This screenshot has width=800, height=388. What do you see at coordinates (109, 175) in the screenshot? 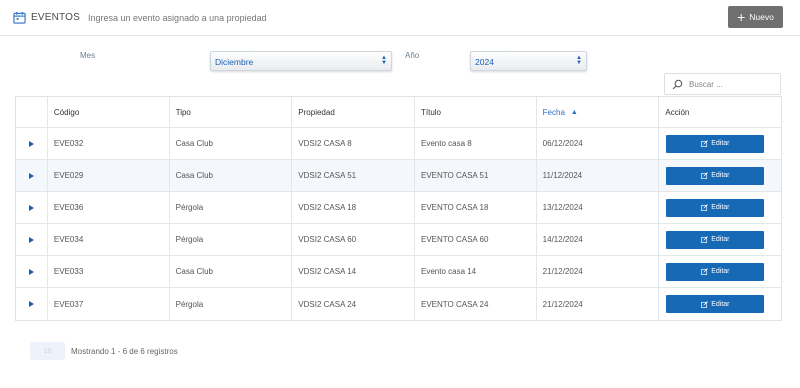
I see `cell-codigo: EVE029` at bounding box center [109, 175].